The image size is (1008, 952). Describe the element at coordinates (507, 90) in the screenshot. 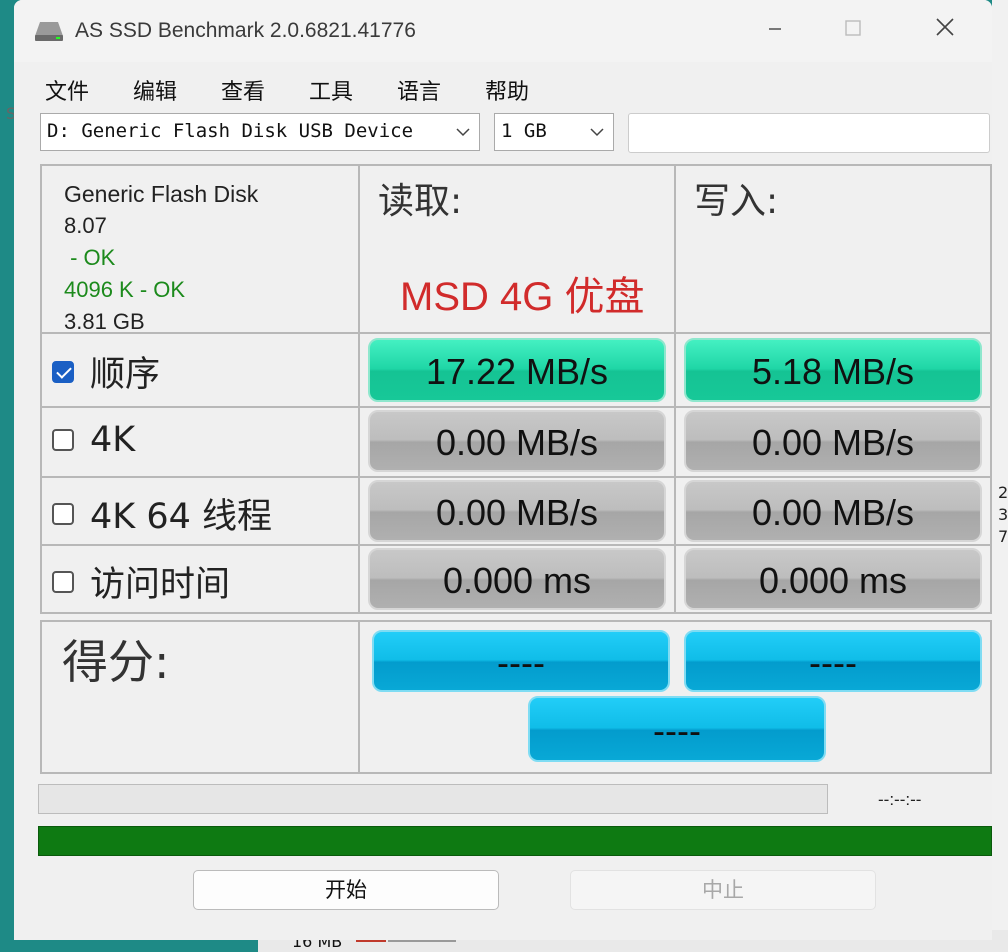

I see `menu-help: 帮助` at that location.